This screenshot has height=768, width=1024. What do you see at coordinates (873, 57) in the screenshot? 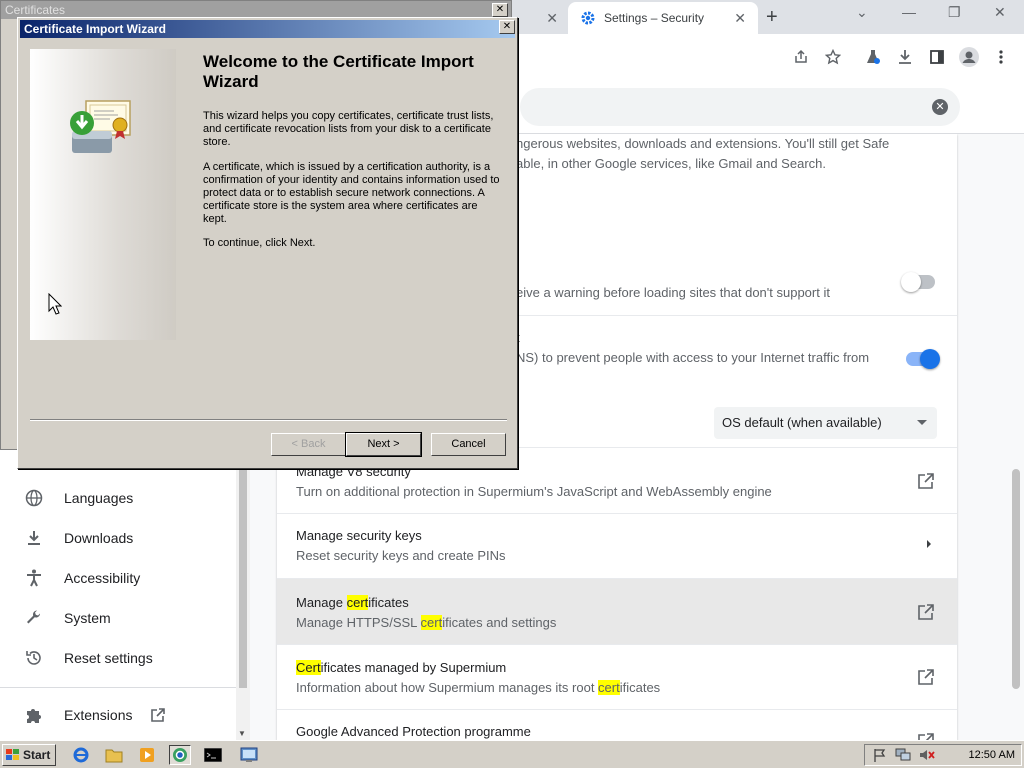
I see `labs-flask-icon` at bounding box center [873, 57].